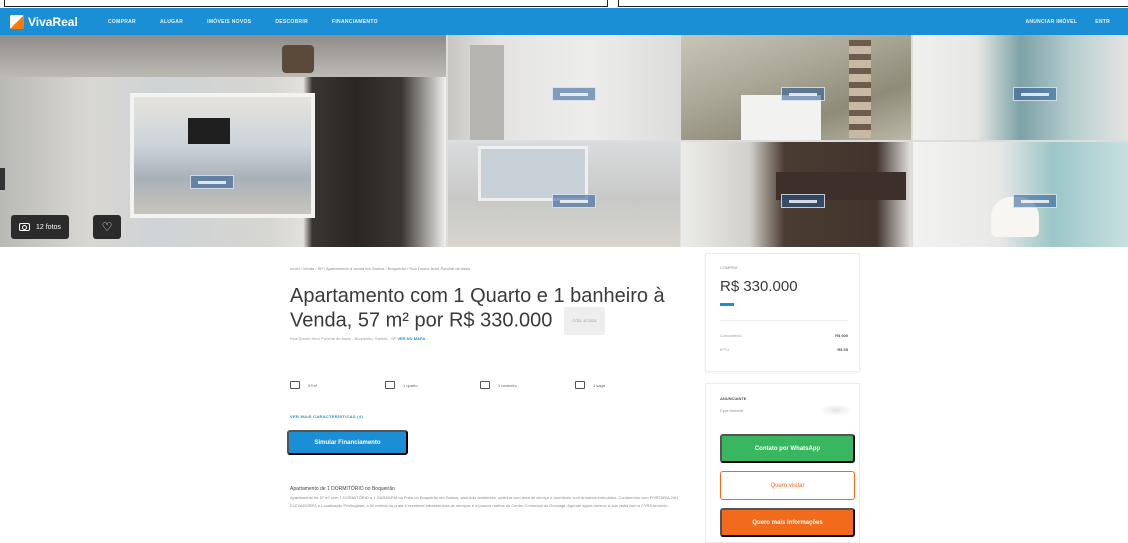 The width and height of the screenshot is (1128, 543). What do you see at coordinates (727, 304) in the screenshot?
I see `price-accent-bar` at bounding box center [727, 304].